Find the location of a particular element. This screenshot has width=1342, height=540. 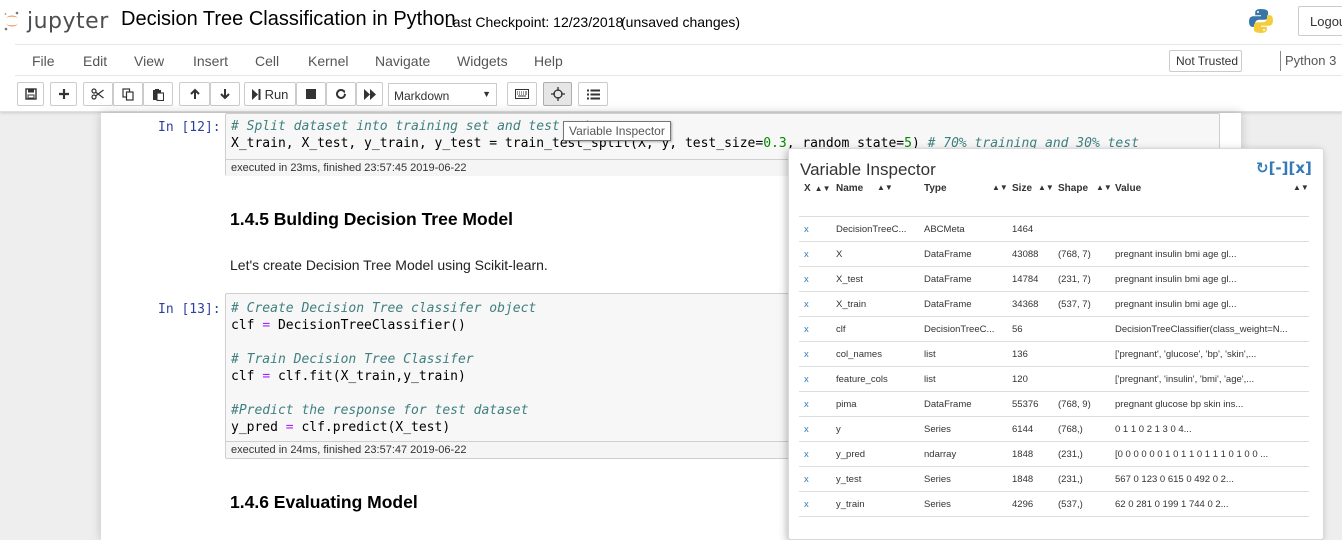

variable-name: y_test is located at coordinates (849, 479).